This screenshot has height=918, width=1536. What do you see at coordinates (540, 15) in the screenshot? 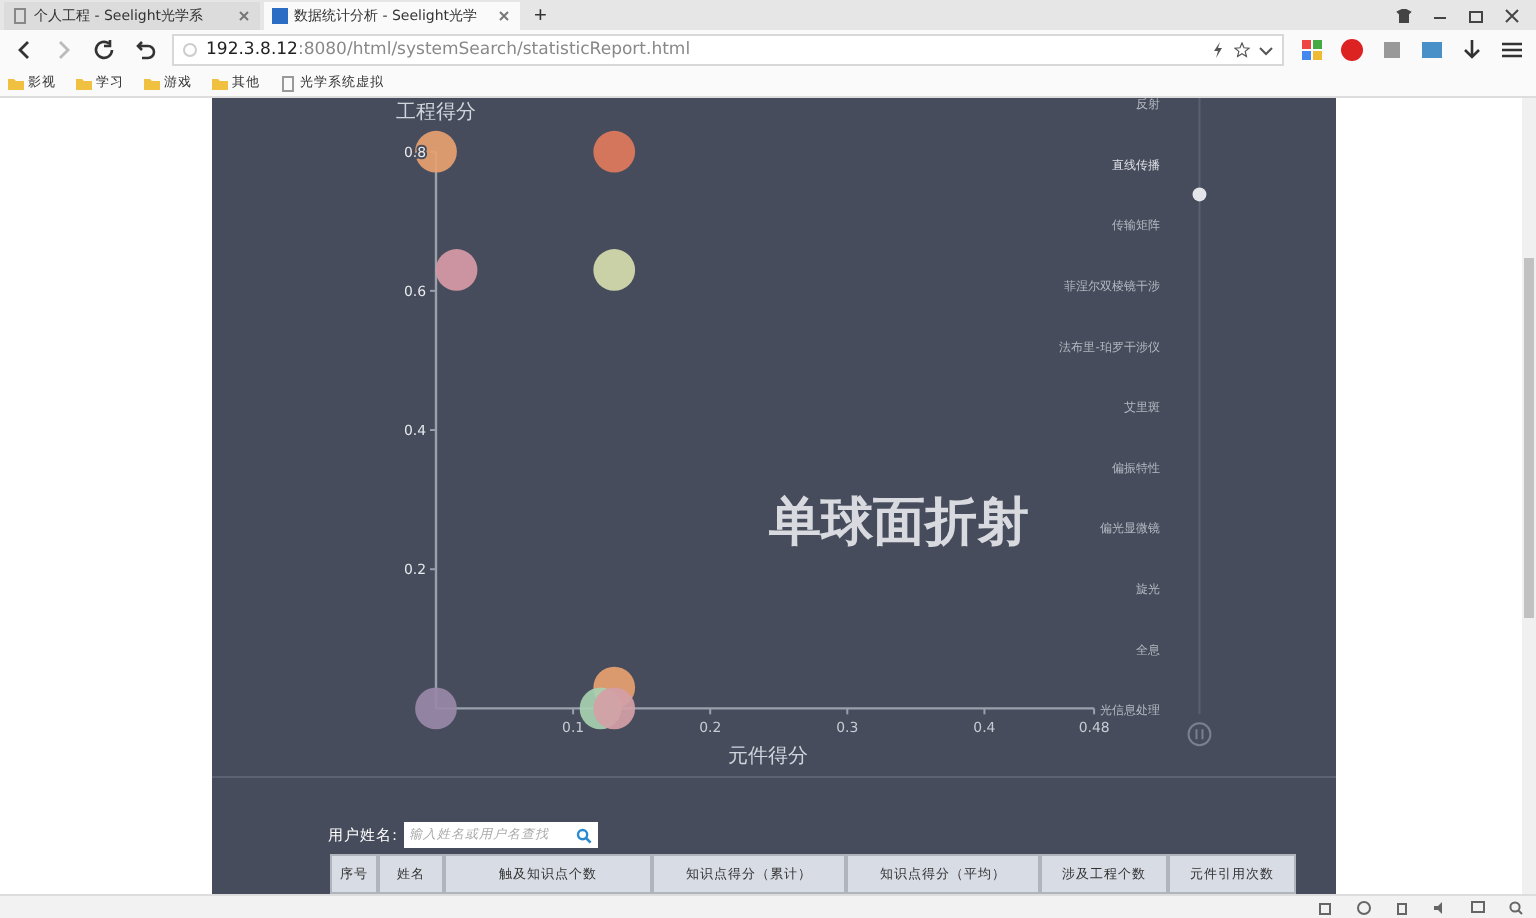
I see `new-tab-button: +` at bounding box center [540, 15].